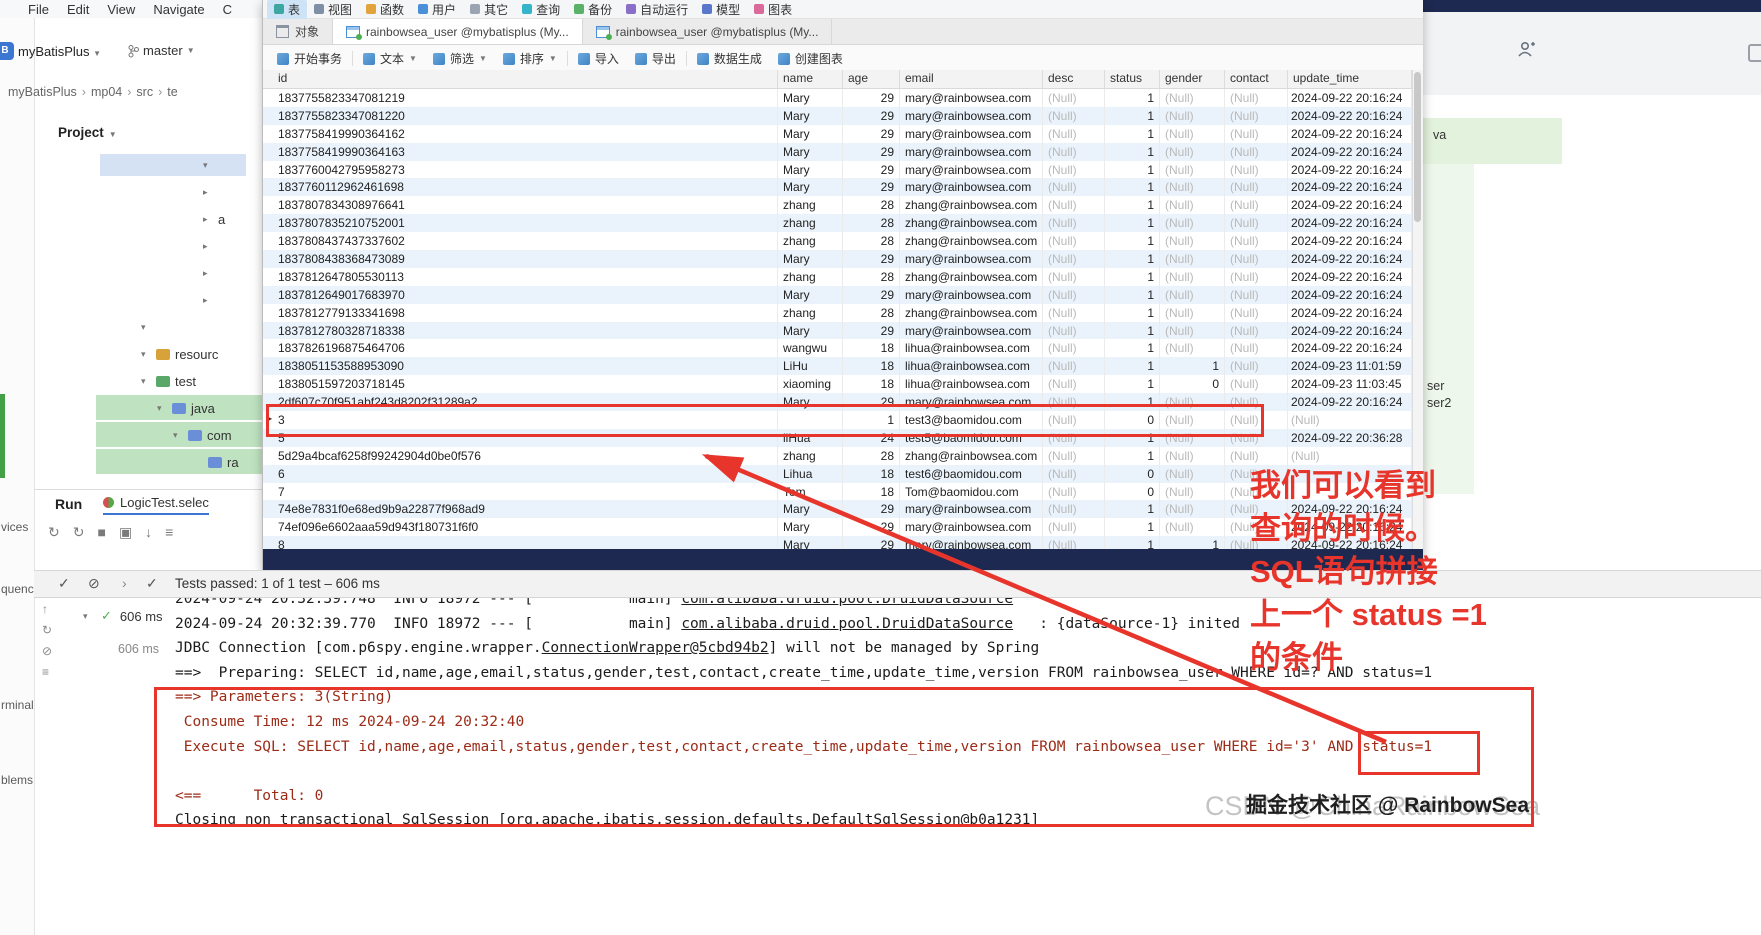  What do you see at coordinates (657, 9) in the screenshot?
I see `db-menu-7: 自动运行` at bounding box center [657, 9].